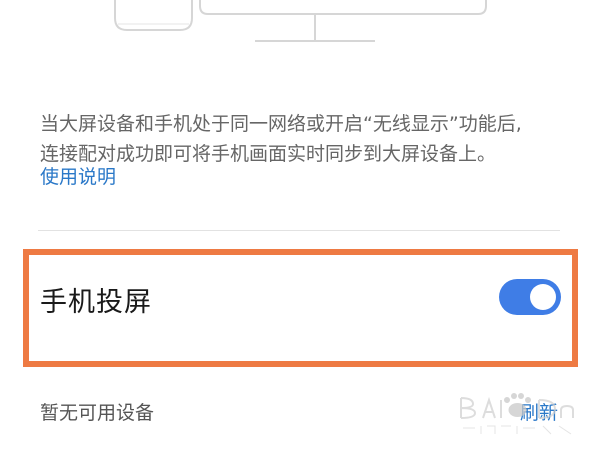  I want to click on description-line-2: 连接配对成功即可将手机画面实时同步到大屏设备上。, so click(268, 154).